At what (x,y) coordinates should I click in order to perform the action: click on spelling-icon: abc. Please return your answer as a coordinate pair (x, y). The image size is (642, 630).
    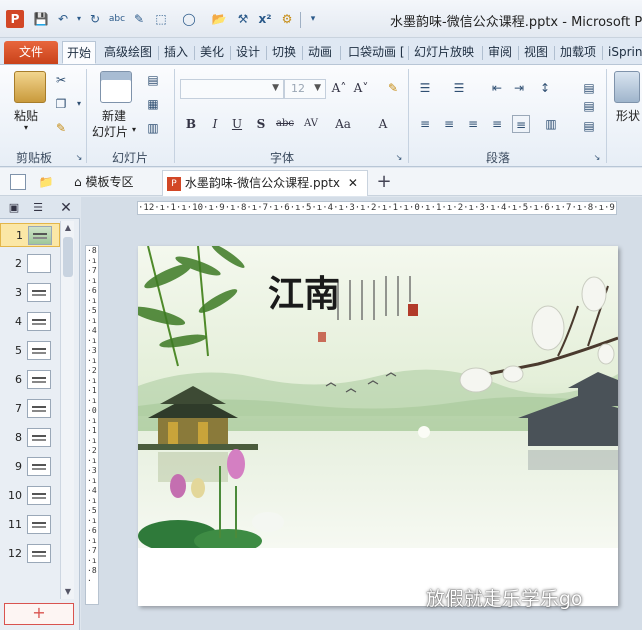
    Looking at the image, I should click on (117, 19).